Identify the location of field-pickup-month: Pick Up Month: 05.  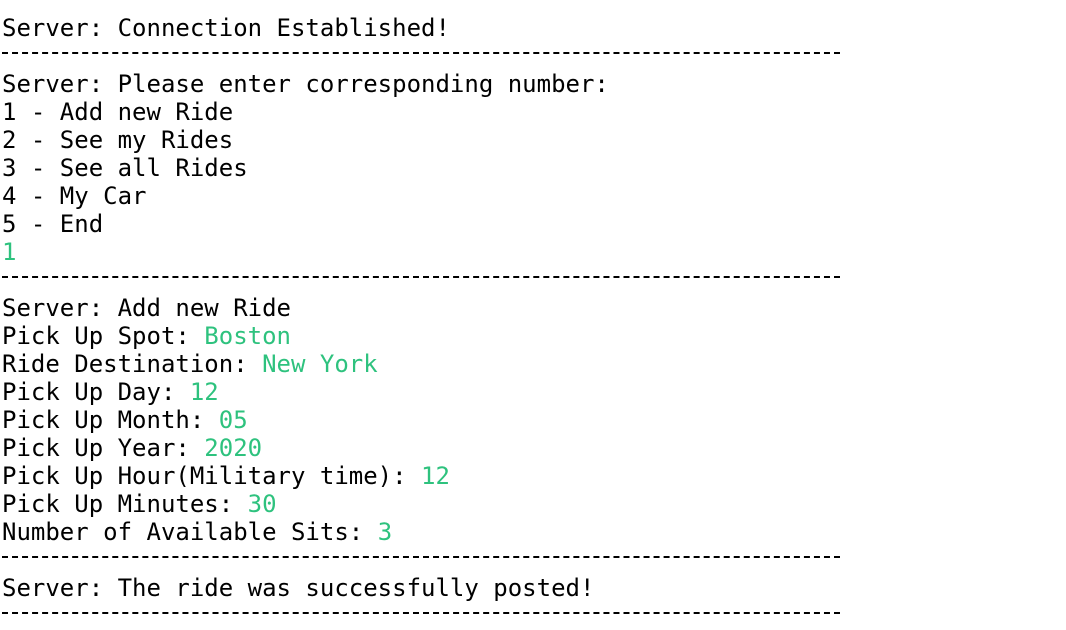
(533, 420).